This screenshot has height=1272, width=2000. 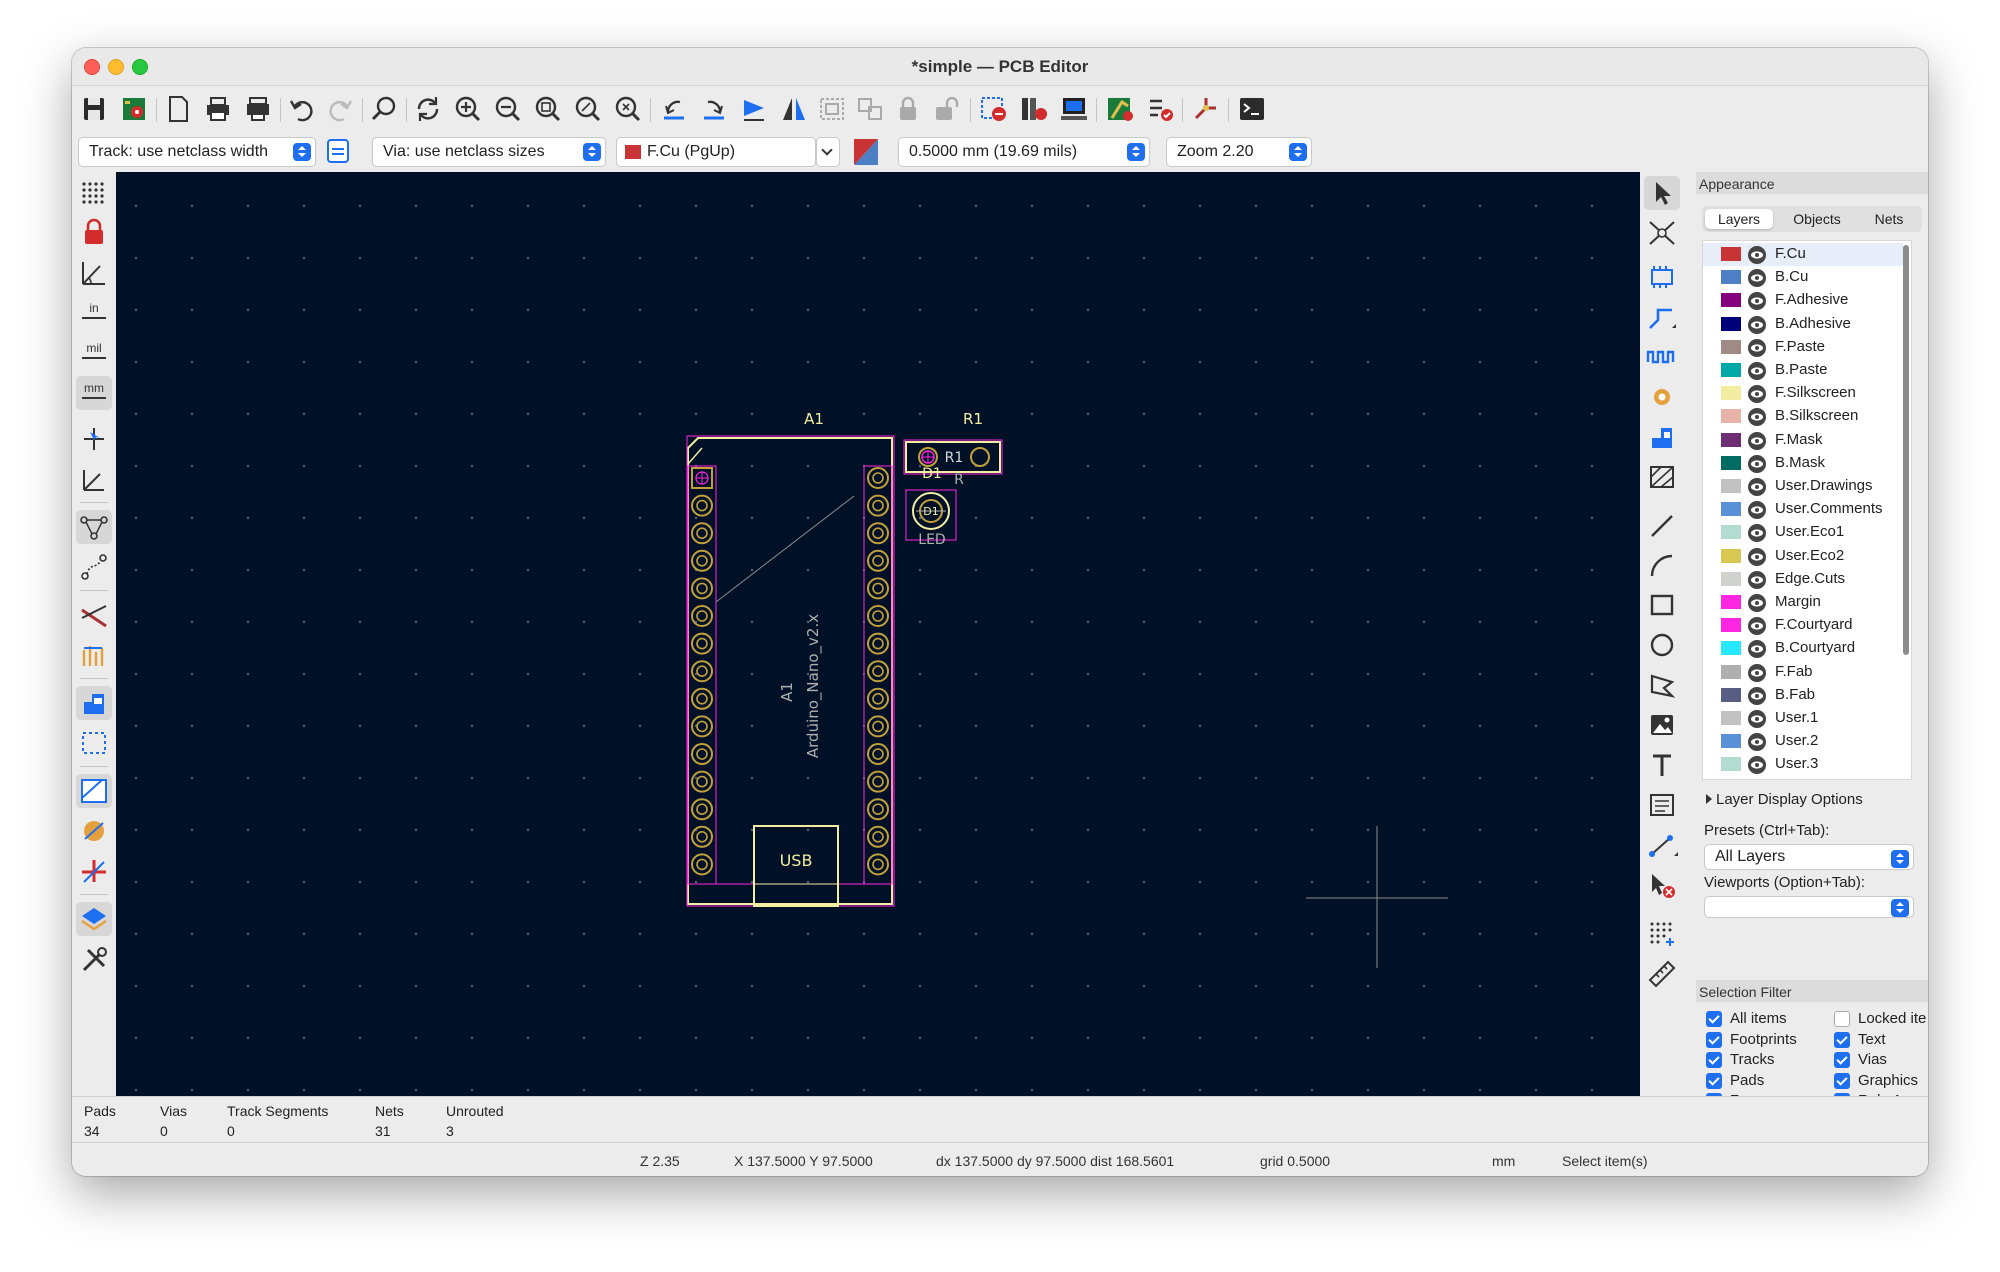 I want to click on rotate-ccw-icon, so click(x=674, y=109).